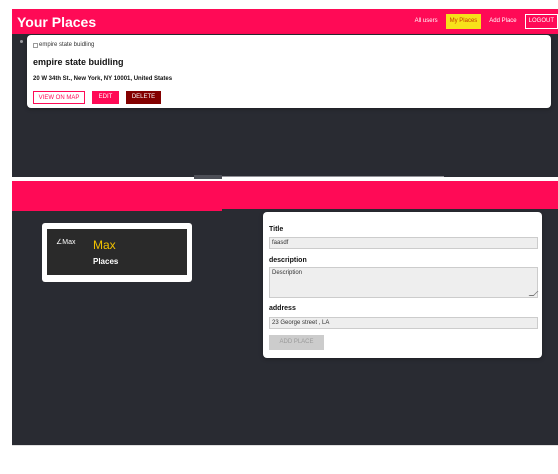  What do you see at coordinates (67, 45) in the screenshot?
I see `place-image-alt: empire state buidling` at bounding box center [67, 45].